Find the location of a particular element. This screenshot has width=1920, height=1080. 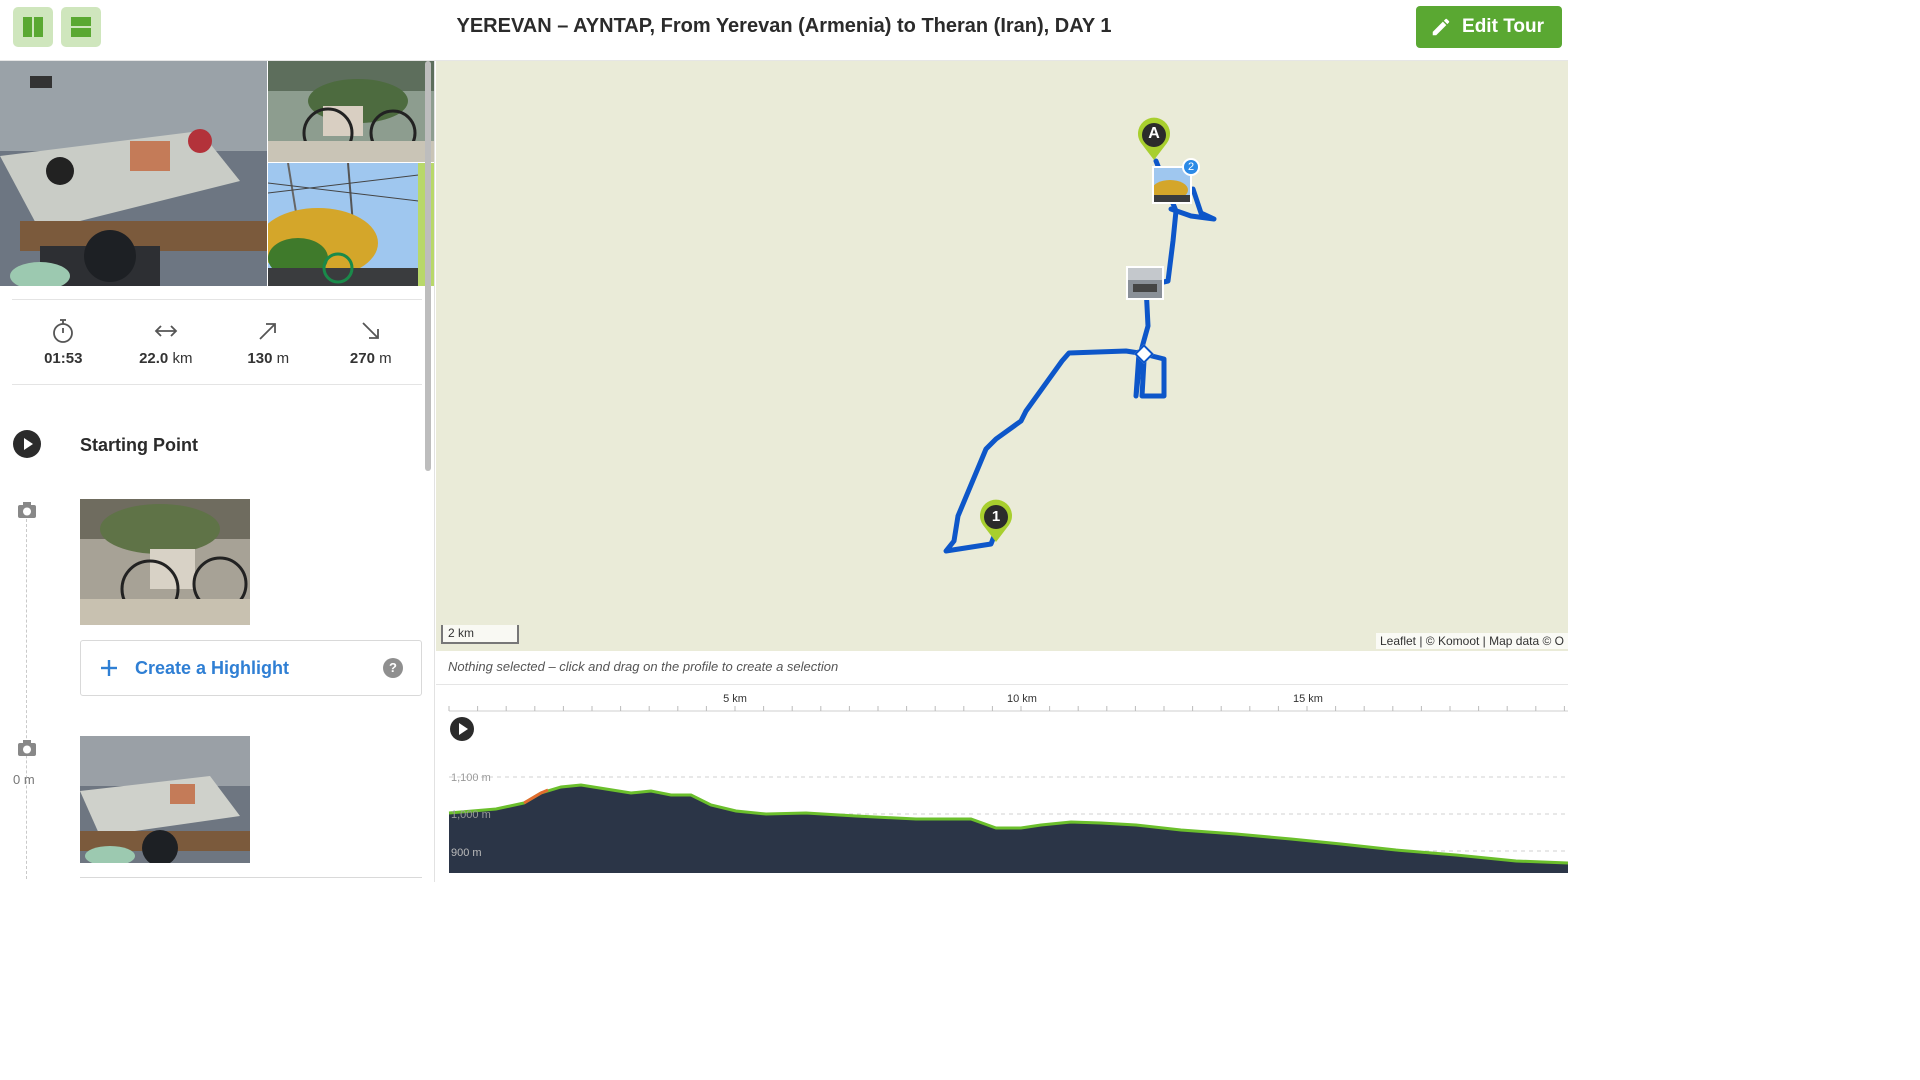

pencil-icon is located at coordinates (1441, 27).